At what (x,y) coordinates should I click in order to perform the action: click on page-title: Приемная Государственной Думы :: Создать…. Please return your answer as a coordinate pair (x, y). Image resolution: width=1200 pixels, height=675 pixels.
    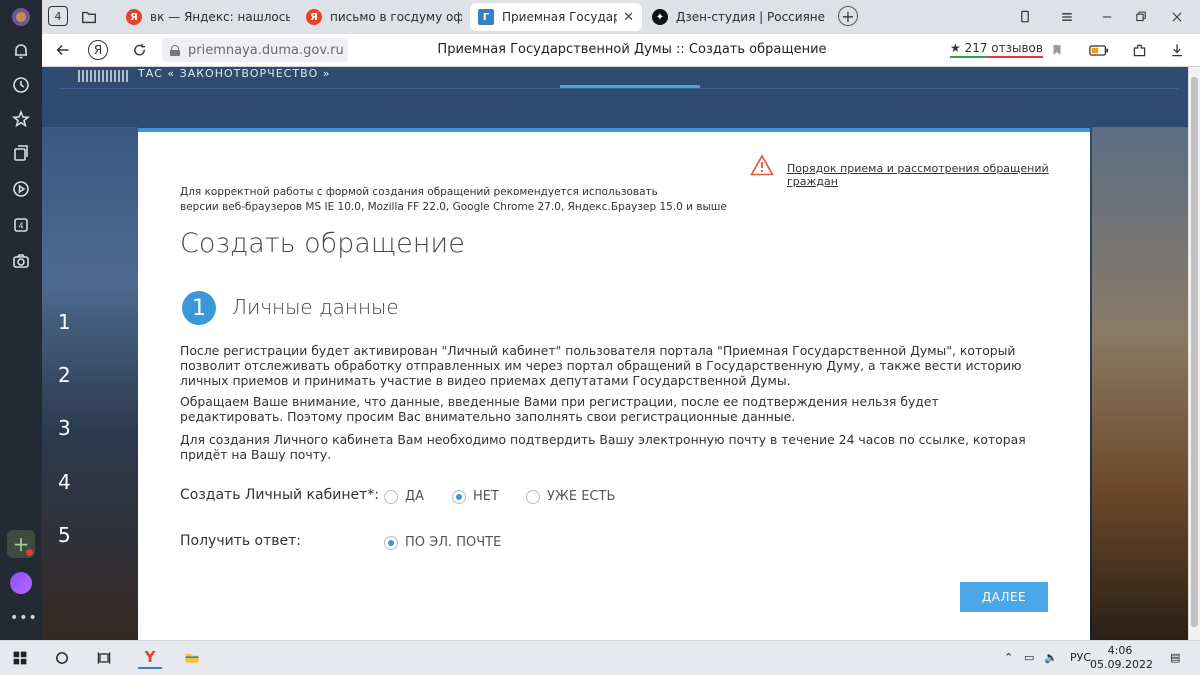
    Looking at the image, I should click on (632, 49).